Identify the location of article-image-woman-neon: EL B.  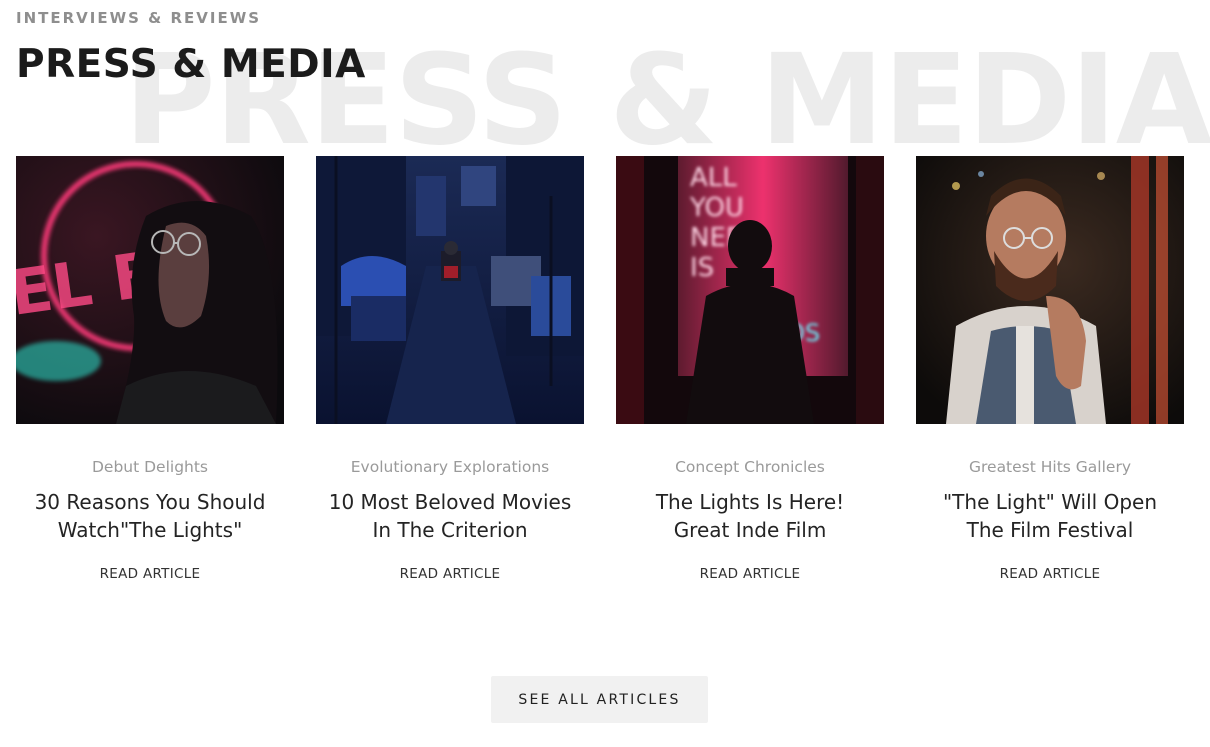
(150, 290).